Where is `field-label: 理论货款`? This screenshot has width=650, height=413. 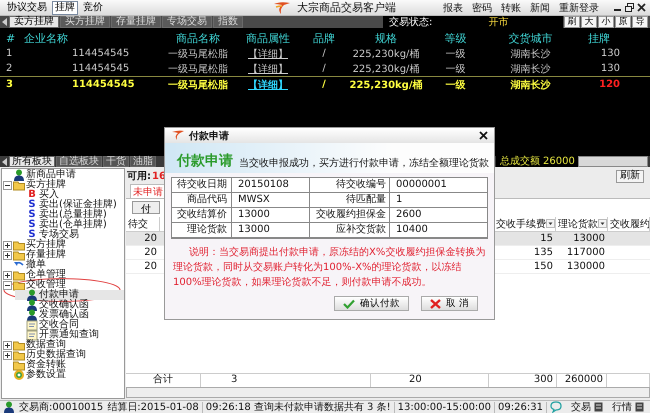 field-label: 理论货款 is located at coordinates (202, 230).